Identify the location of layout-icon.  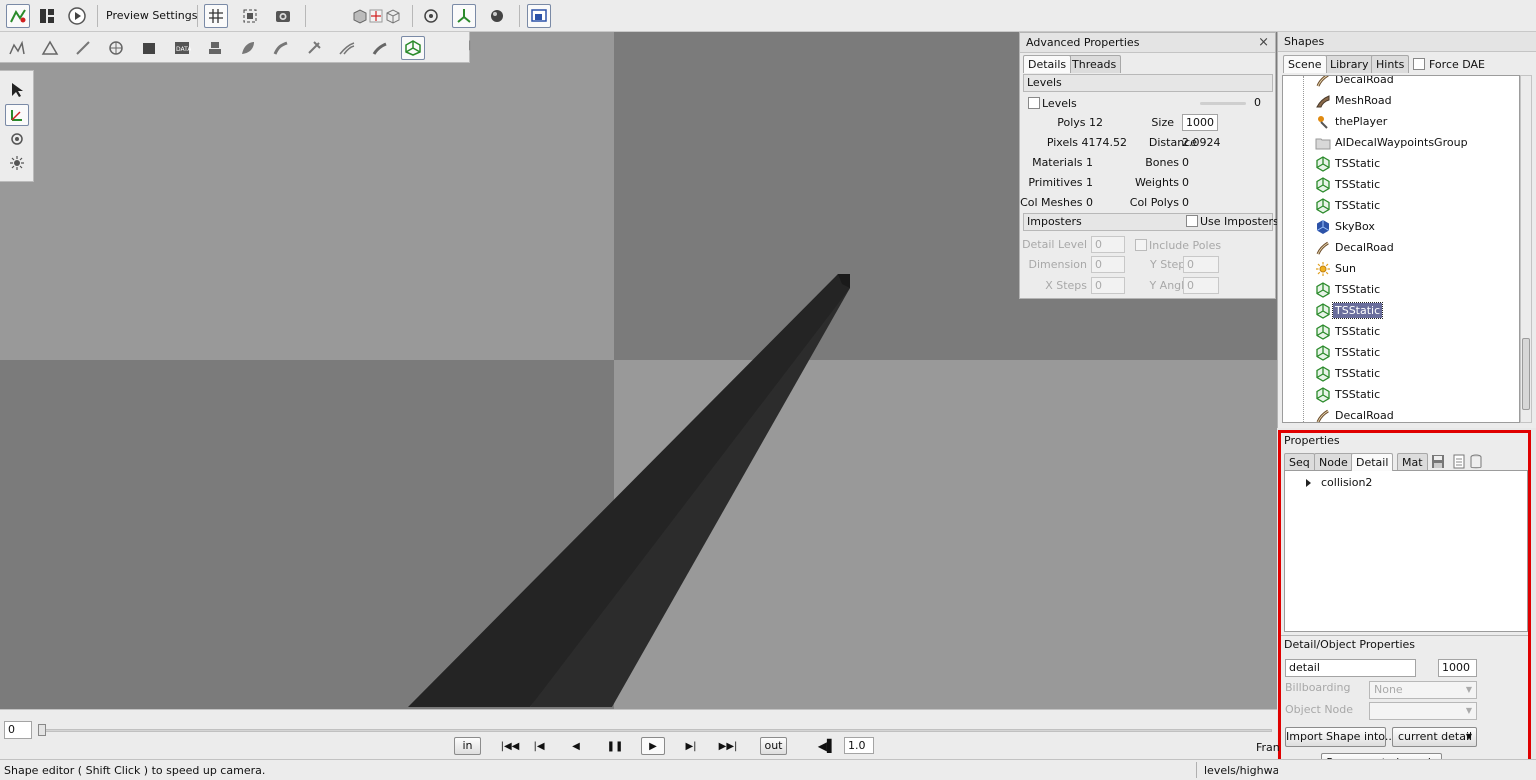
(47, 16).